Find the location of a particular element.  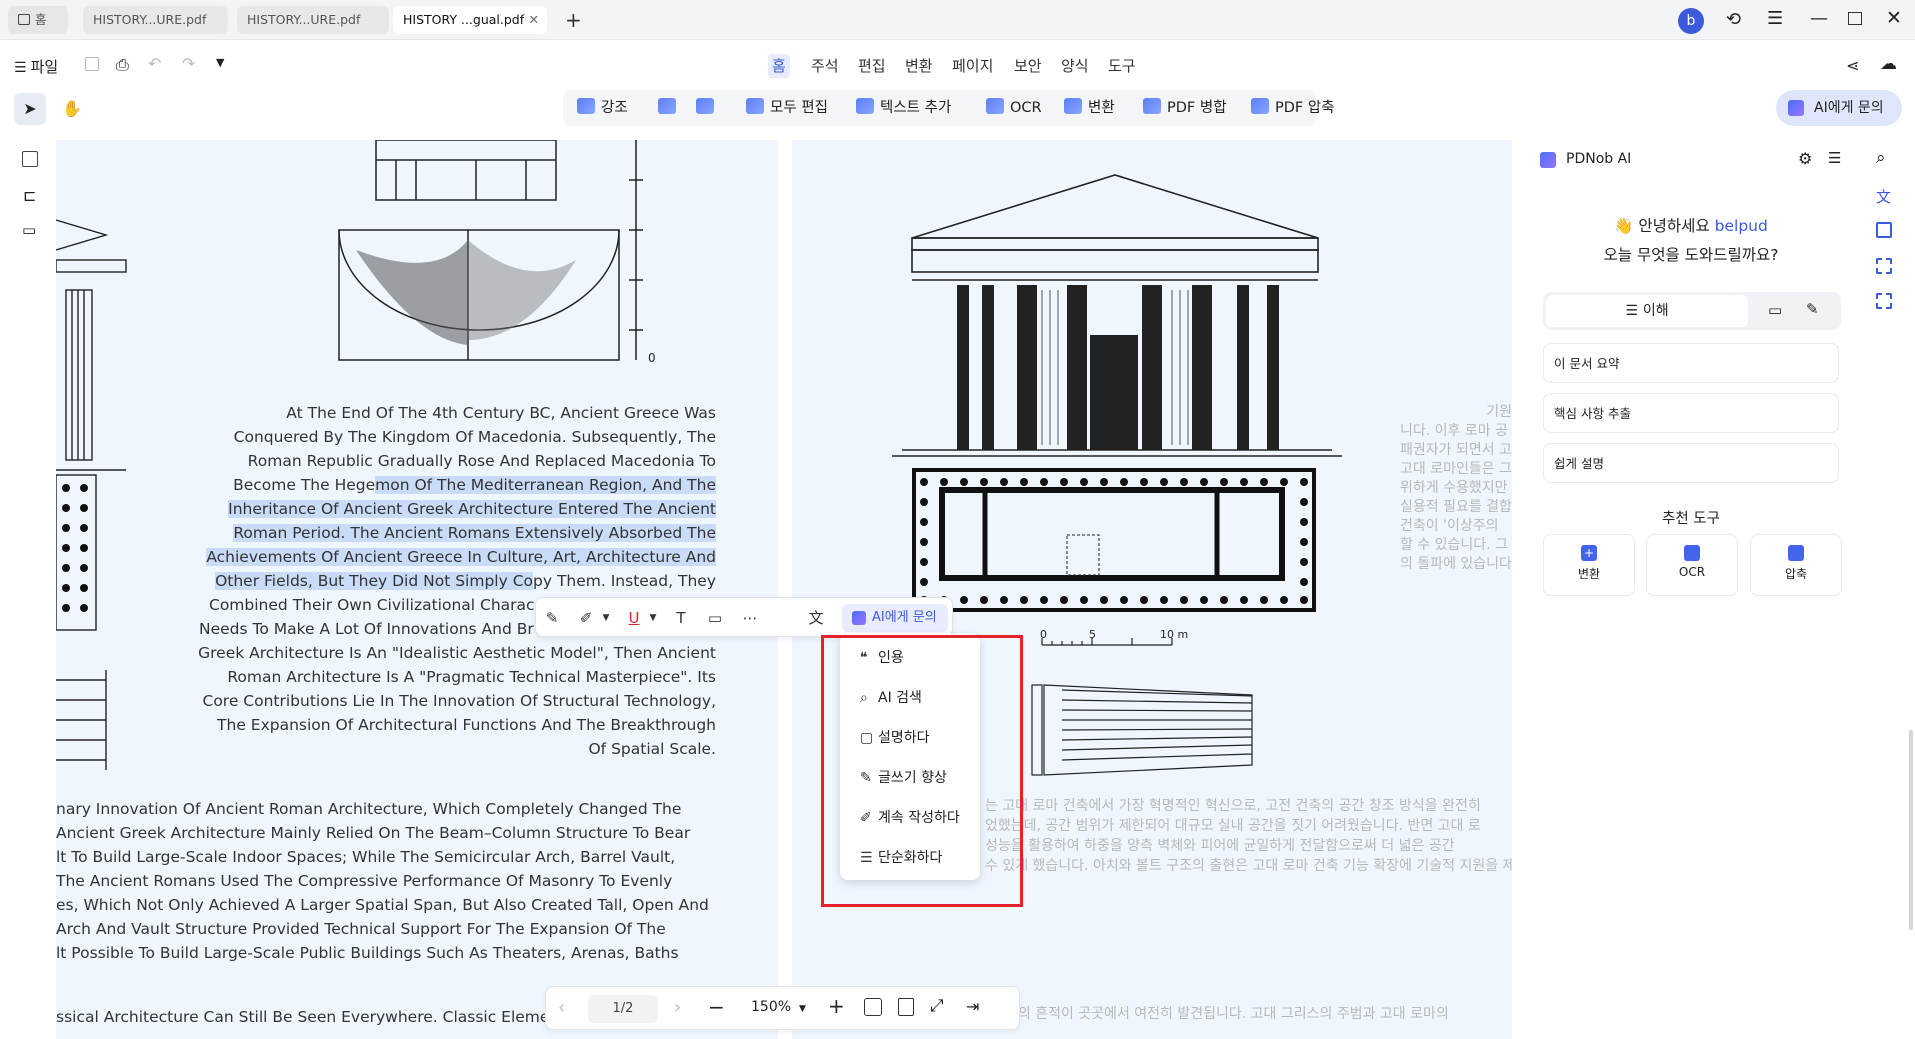

minimize-icon: — is located at coordinates (1819, 18).